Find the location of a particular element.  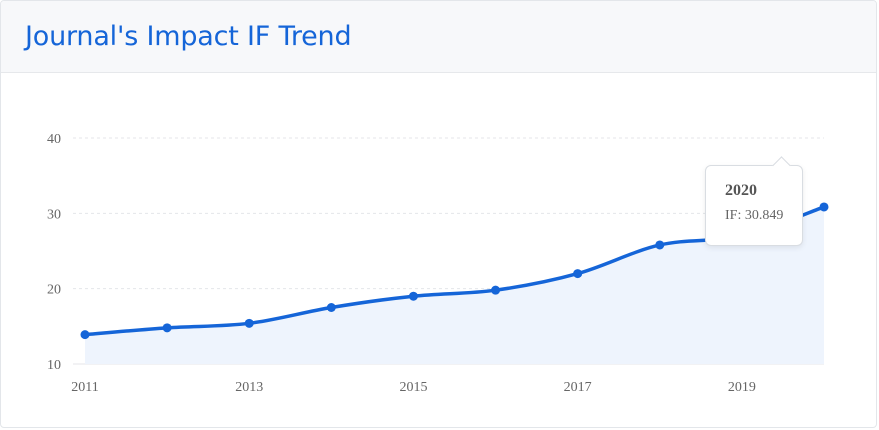

x-tick-label: 2015 is located at coordinates (413, 387).